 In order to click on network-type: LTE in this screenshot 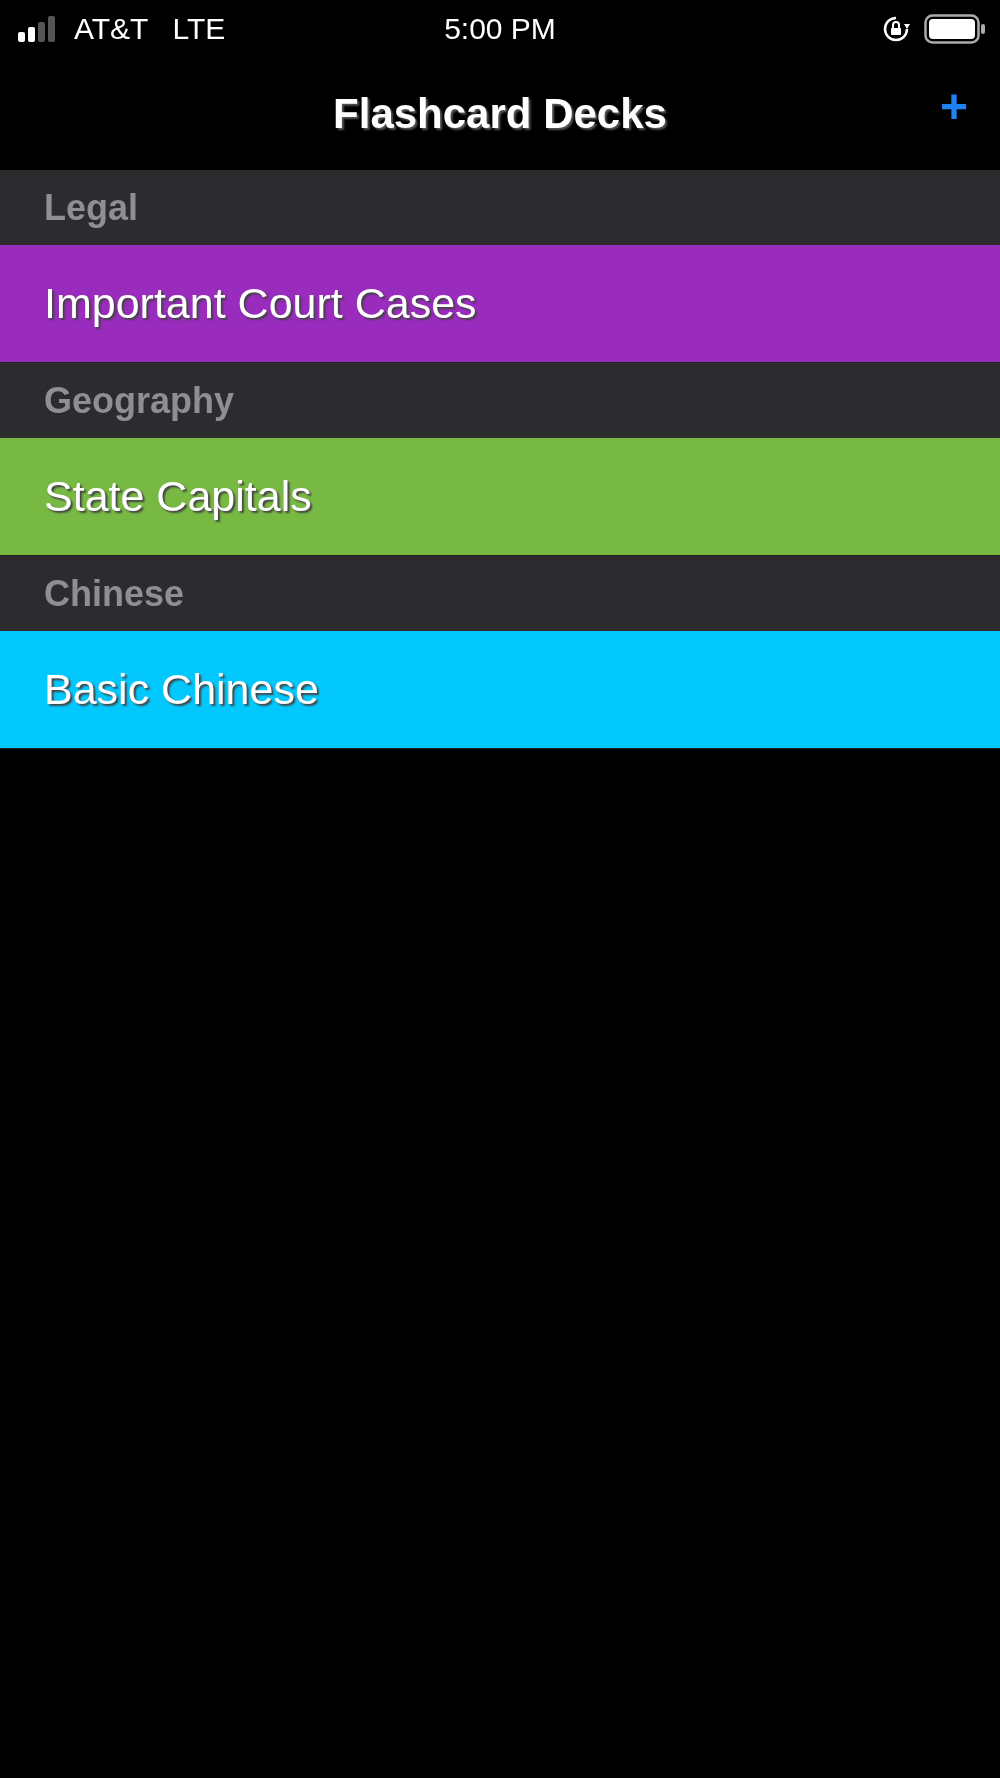, I will do `click(199, 28)`.